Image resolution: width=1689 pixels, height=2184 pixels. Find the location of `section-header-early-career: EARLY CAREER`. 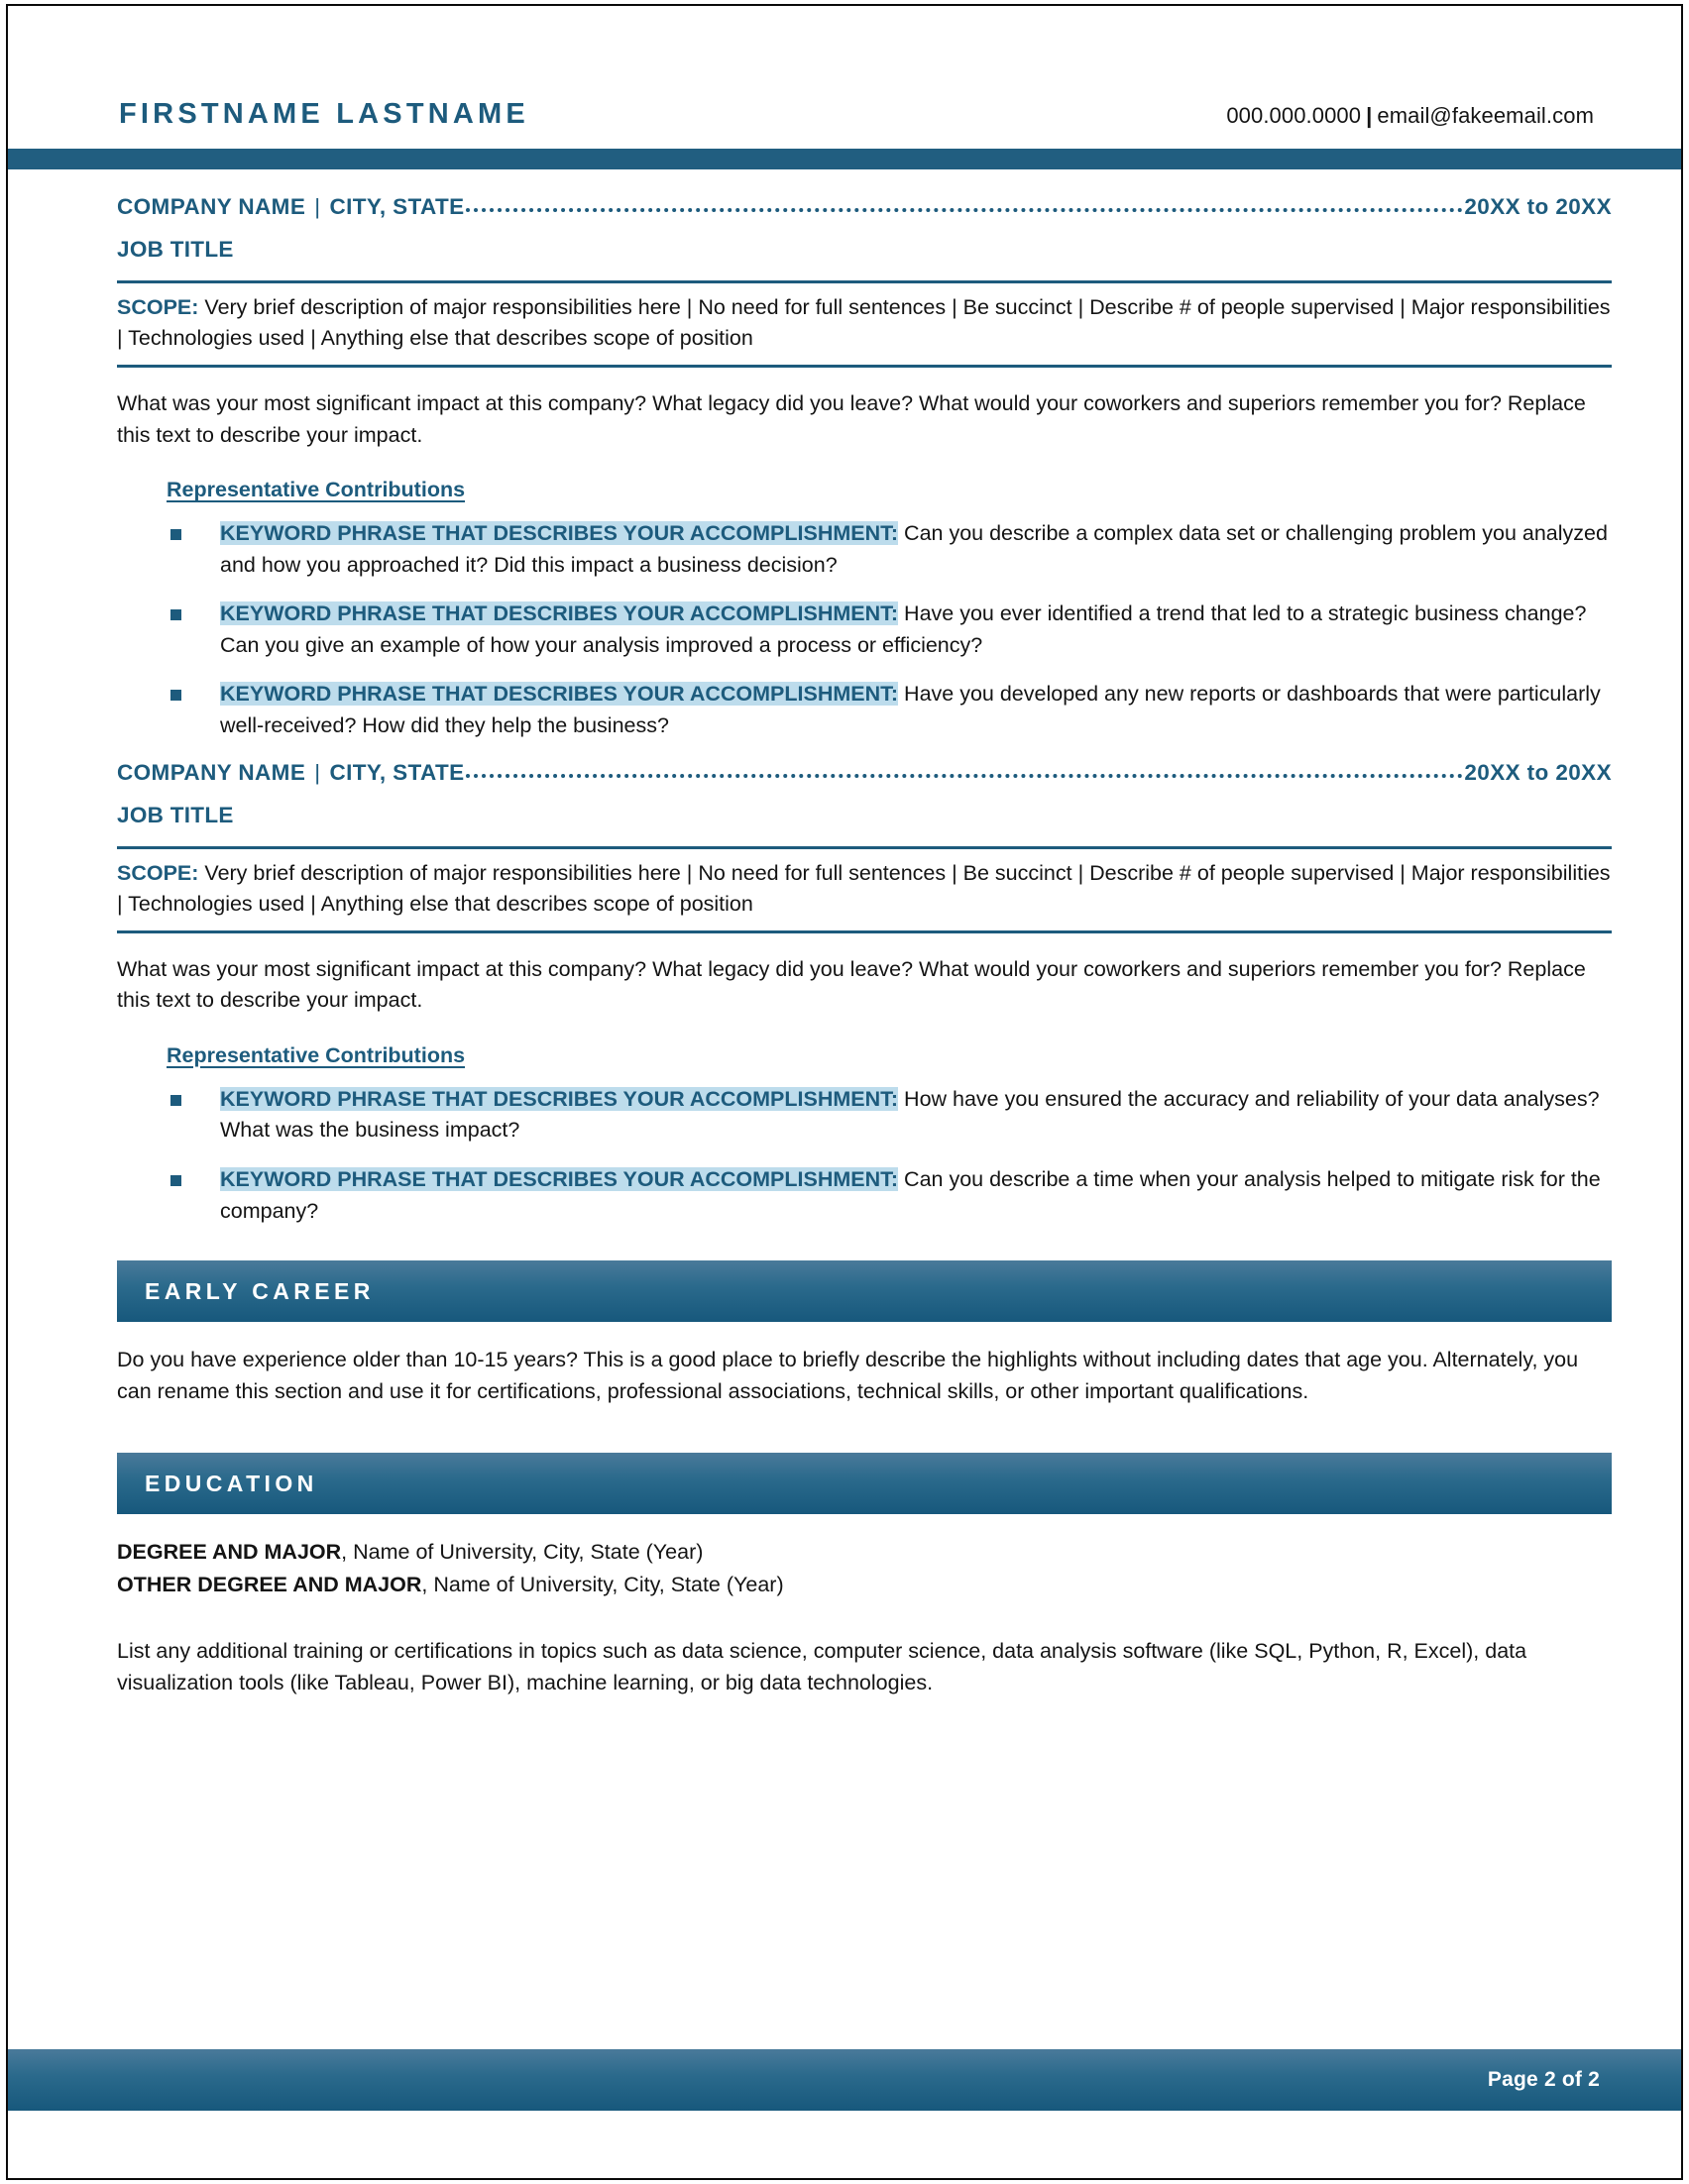

section-header-early-career: EARLY CAREER is located at coordinates (864, 1291).